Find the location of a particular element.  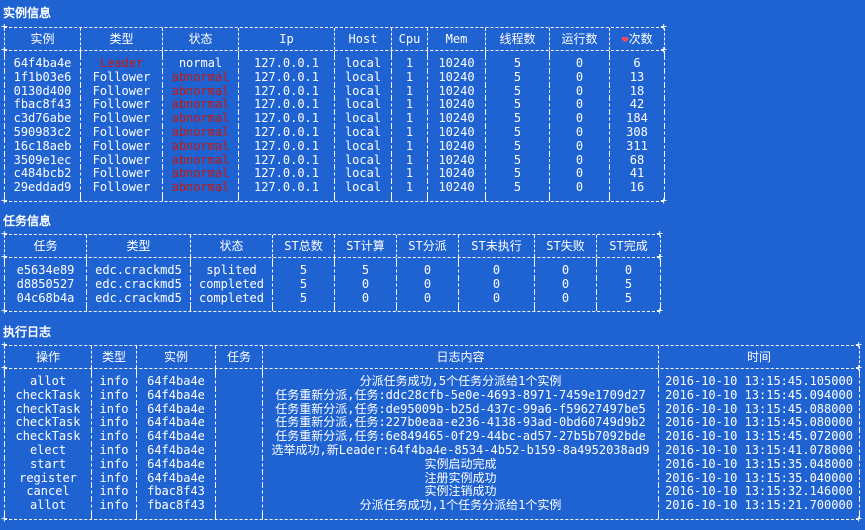

table-row: e5634e89 edc.crackmd5 splited 5 5 0 0 0 0 is located at coordinates (332, 271).